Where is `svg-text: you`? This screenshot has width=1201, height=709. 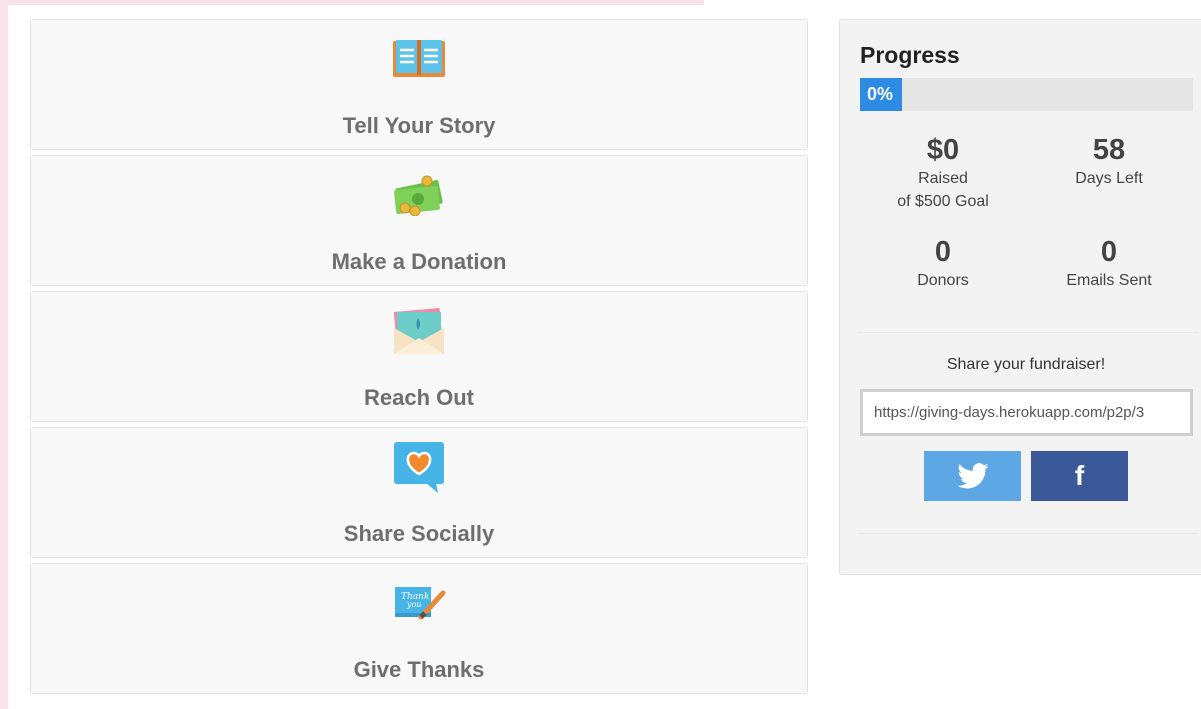 svg-text: you is located at coordinates (414, 604).